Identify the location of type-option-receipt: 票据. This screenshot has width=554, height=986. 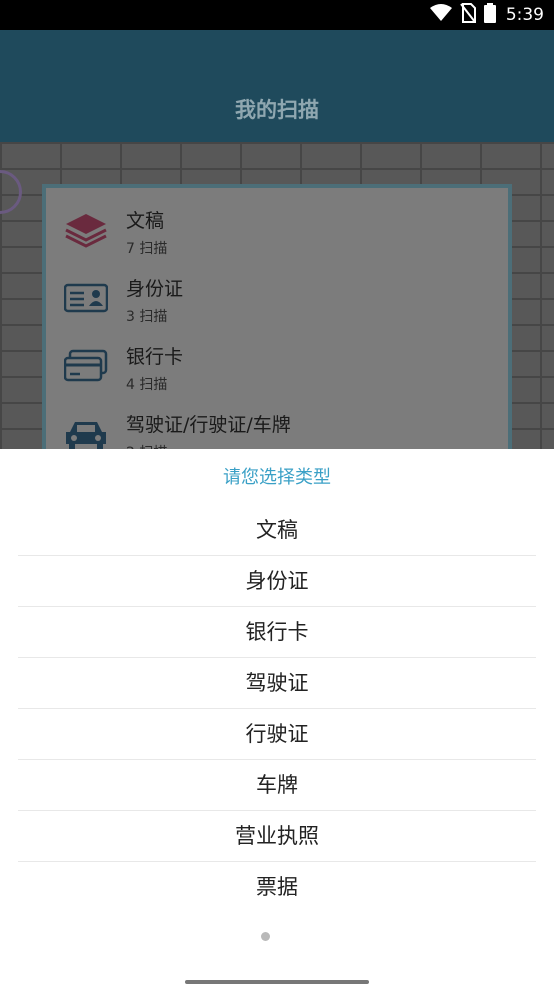
(277, 887).